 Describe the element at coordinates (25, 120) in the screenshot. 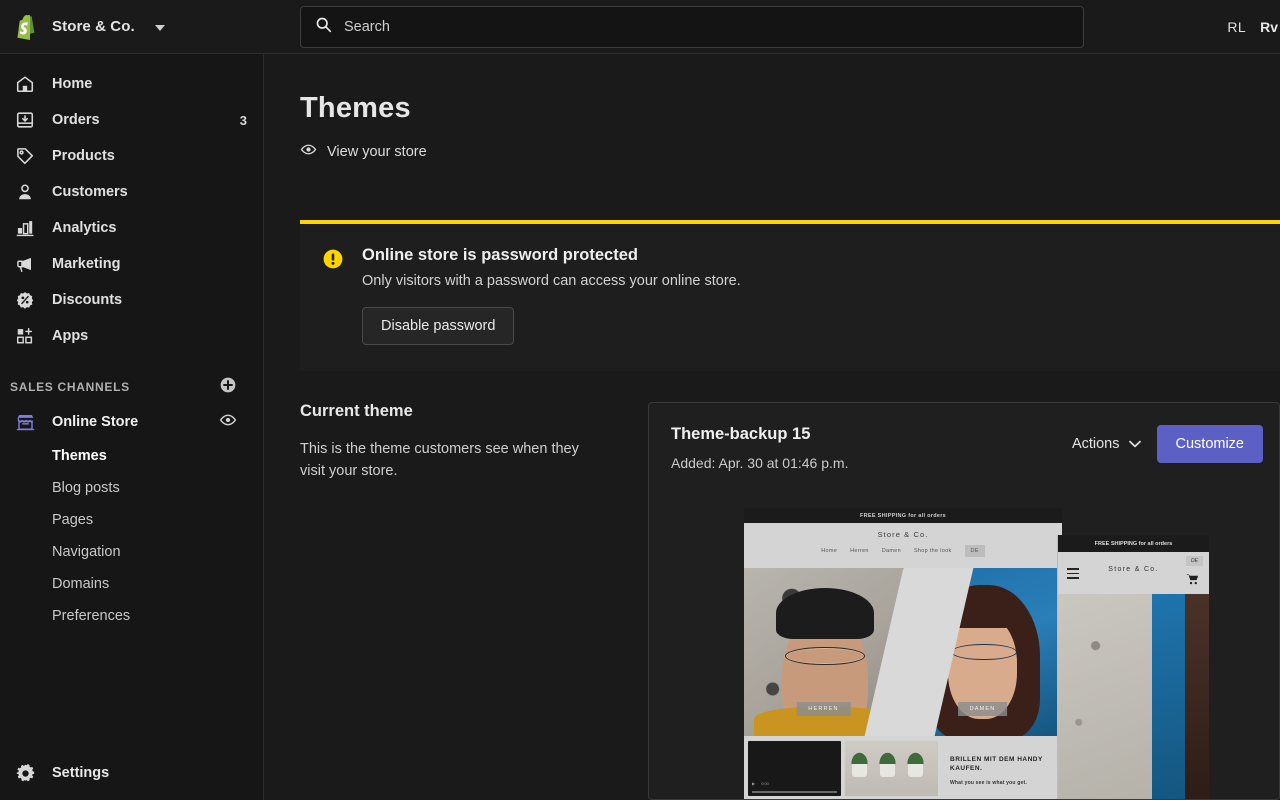

I see `orders-inbox-icon` at that location.